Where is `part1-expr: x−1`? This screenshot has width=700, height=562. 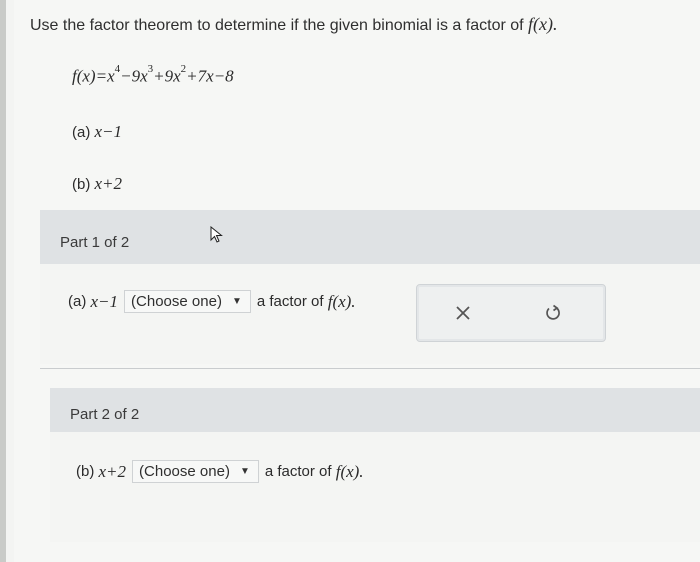 part1-expr: x−1 is located at coordinates (104, 301).